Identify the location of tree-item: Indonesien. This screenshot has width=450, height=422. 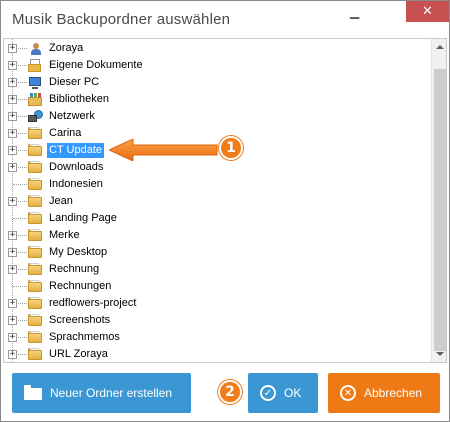
(218, 184).